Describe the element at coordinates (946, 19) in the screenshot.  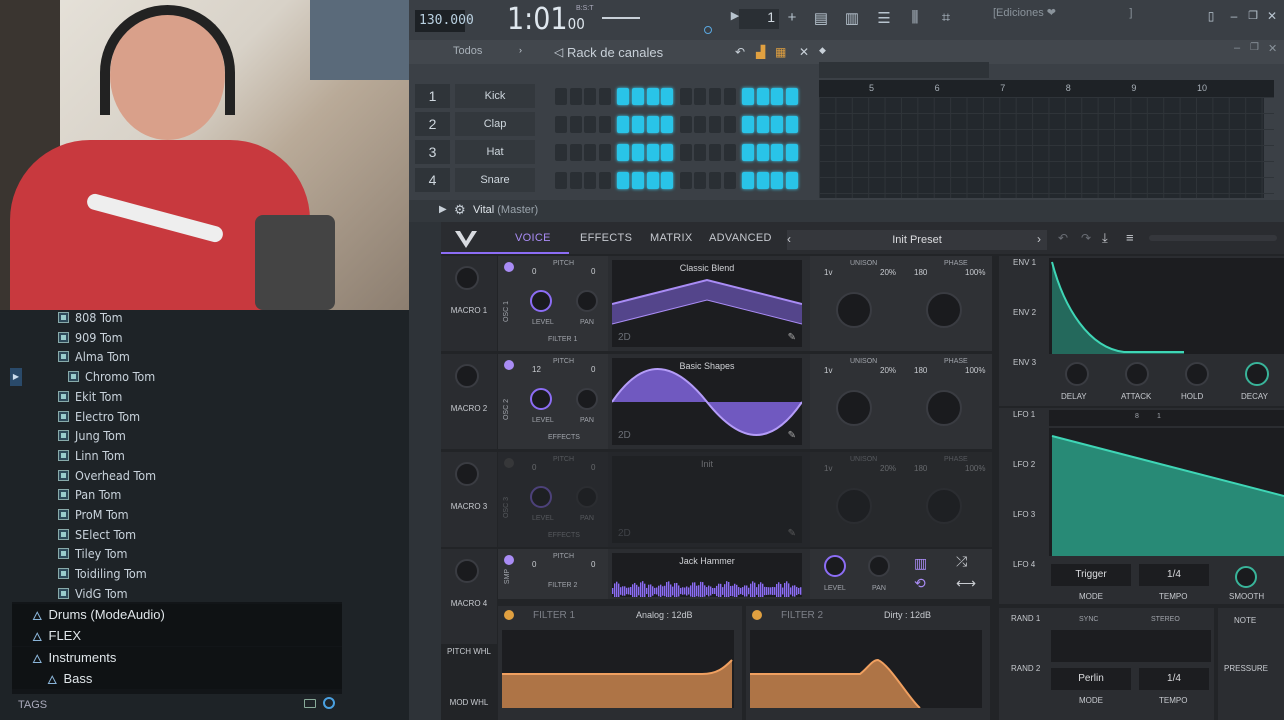
I see `plugin-picker-icon: ⌗` at that location.